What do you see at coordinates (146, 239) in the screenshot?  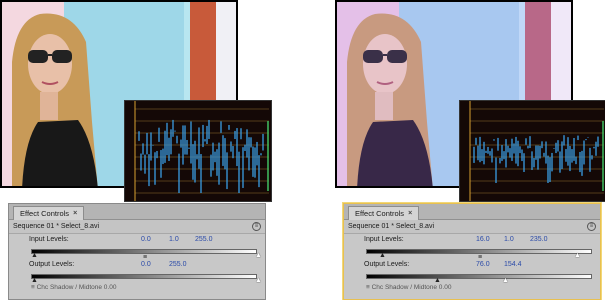 I see `input-black-value: 0.0` at bounding box center [146, 239].